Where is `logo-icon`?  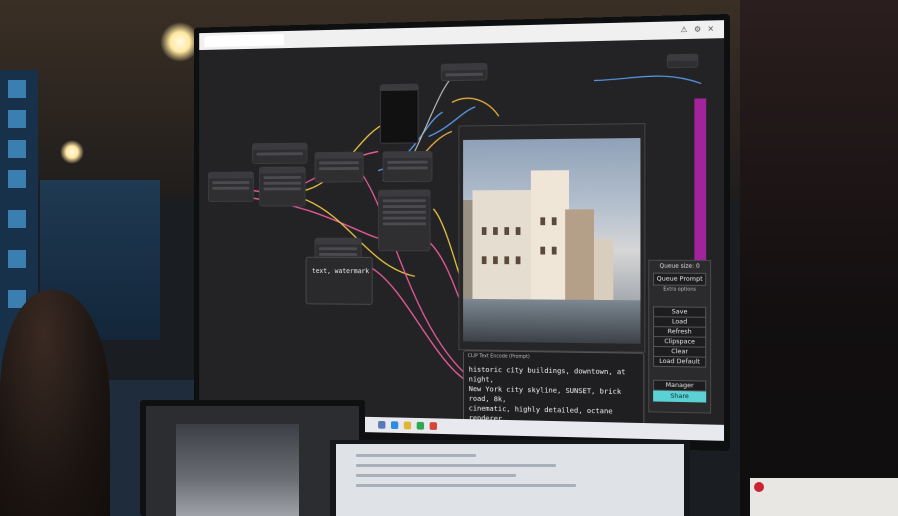 logo-icon is located at coordinates (759, 487).